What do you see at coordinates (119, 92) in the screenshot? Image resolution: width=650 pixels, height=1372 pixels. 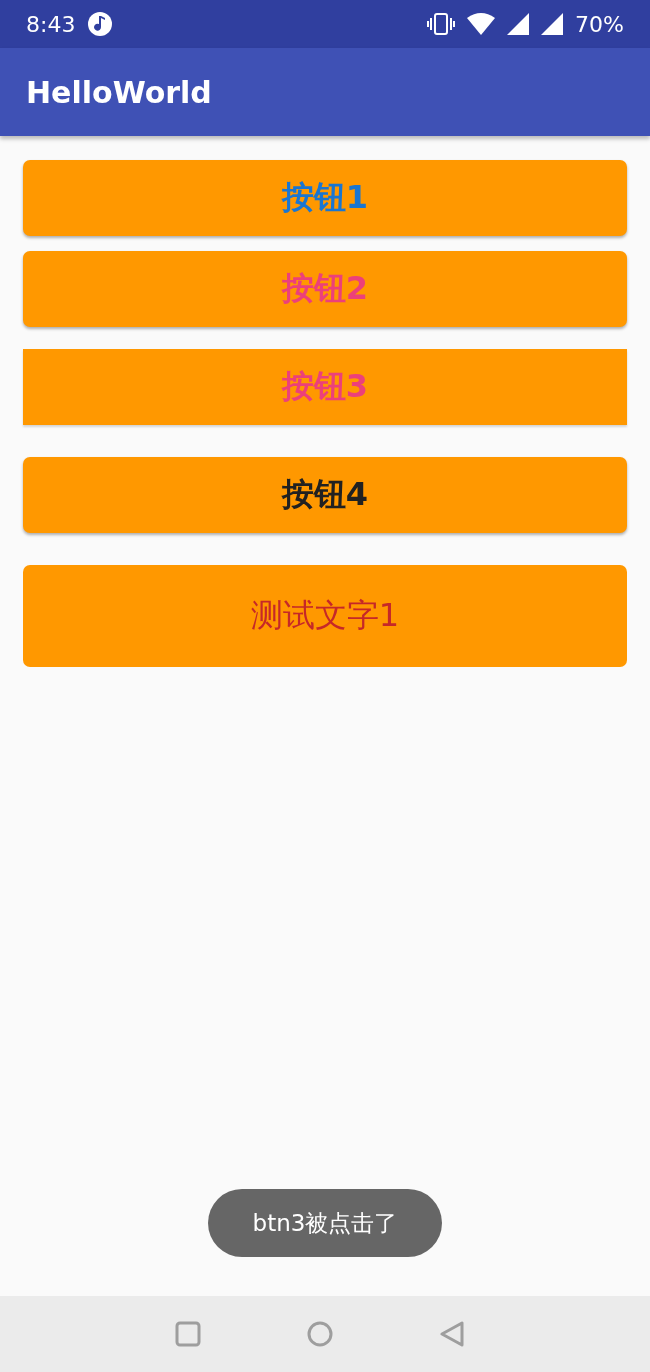 I see `app-title: HelloWorld` at bounding box center [119, 92].